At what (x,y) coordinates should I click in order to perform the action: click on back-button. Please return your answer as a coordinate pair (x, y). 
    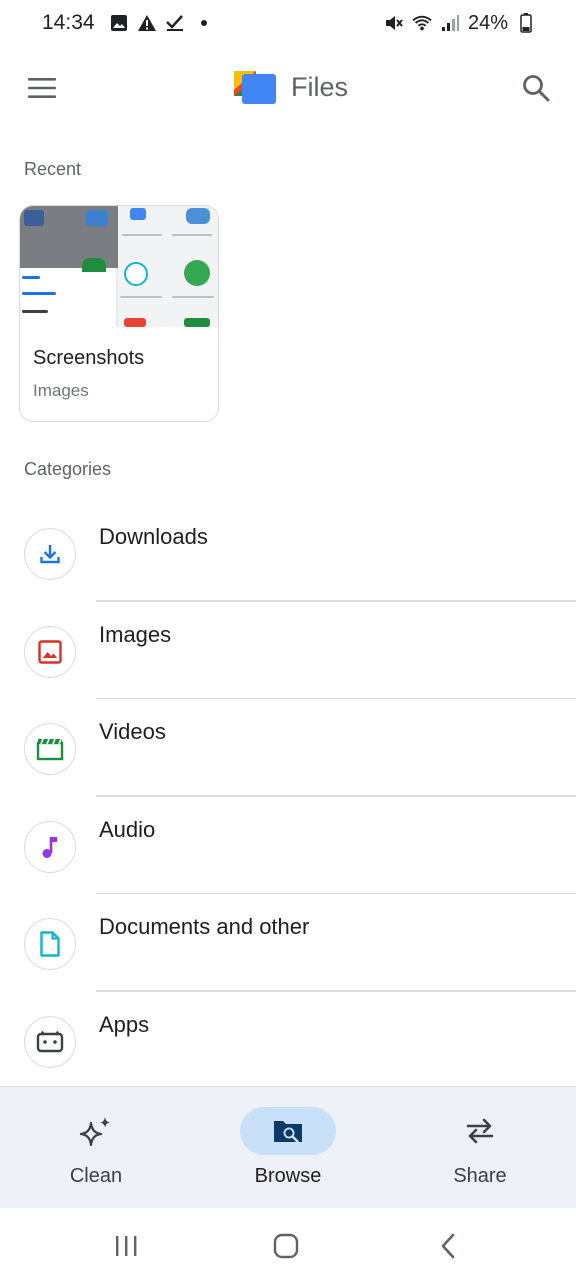
    Looking at the image, I should click on (448, 1246).